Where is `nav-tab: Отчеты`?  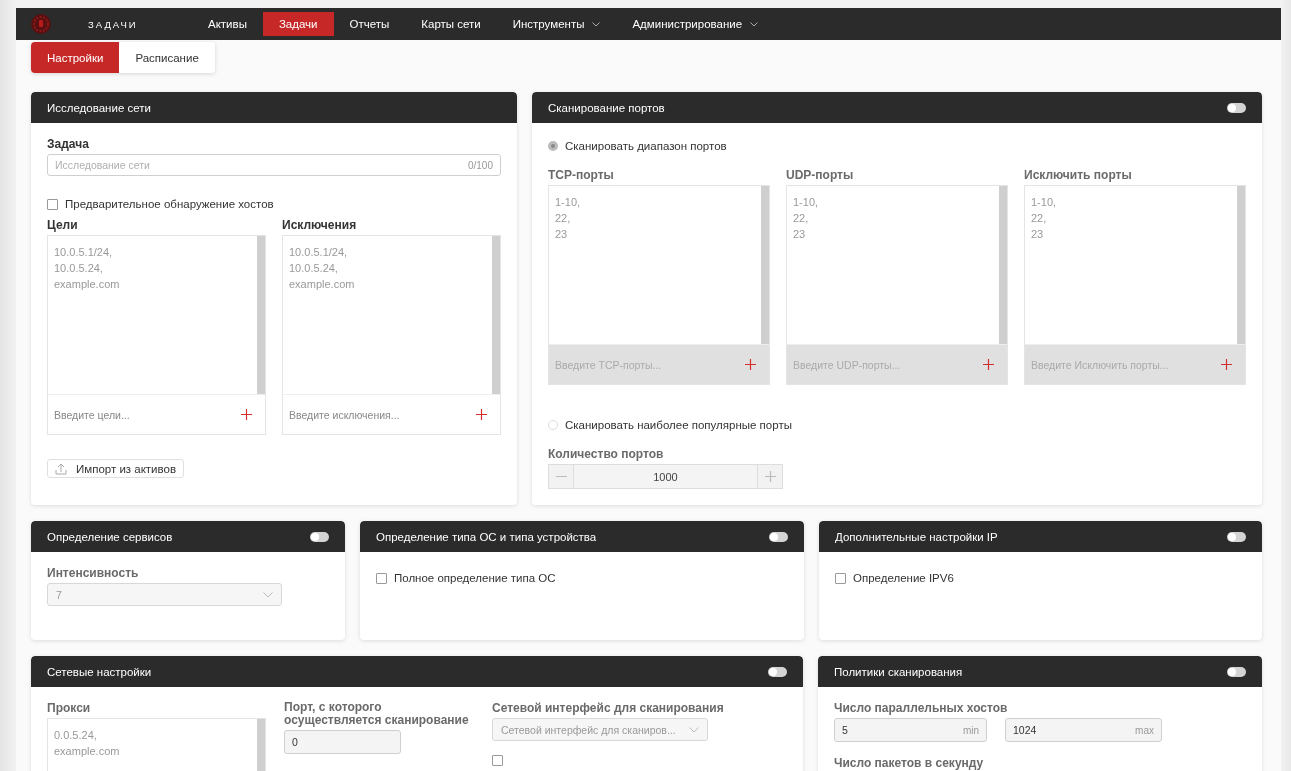
nav-tab: Отчеты is located at coordinates (369, 24).